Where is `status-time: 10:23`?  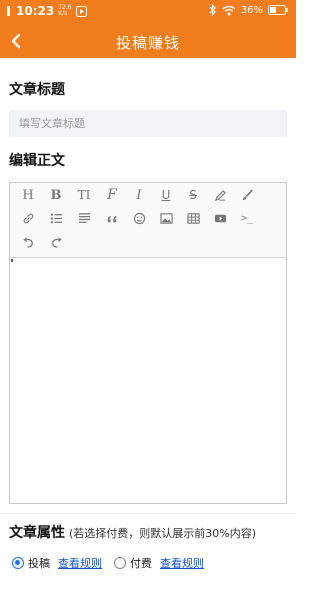
status-time: 10:23 is located at coordinates (35, 11).